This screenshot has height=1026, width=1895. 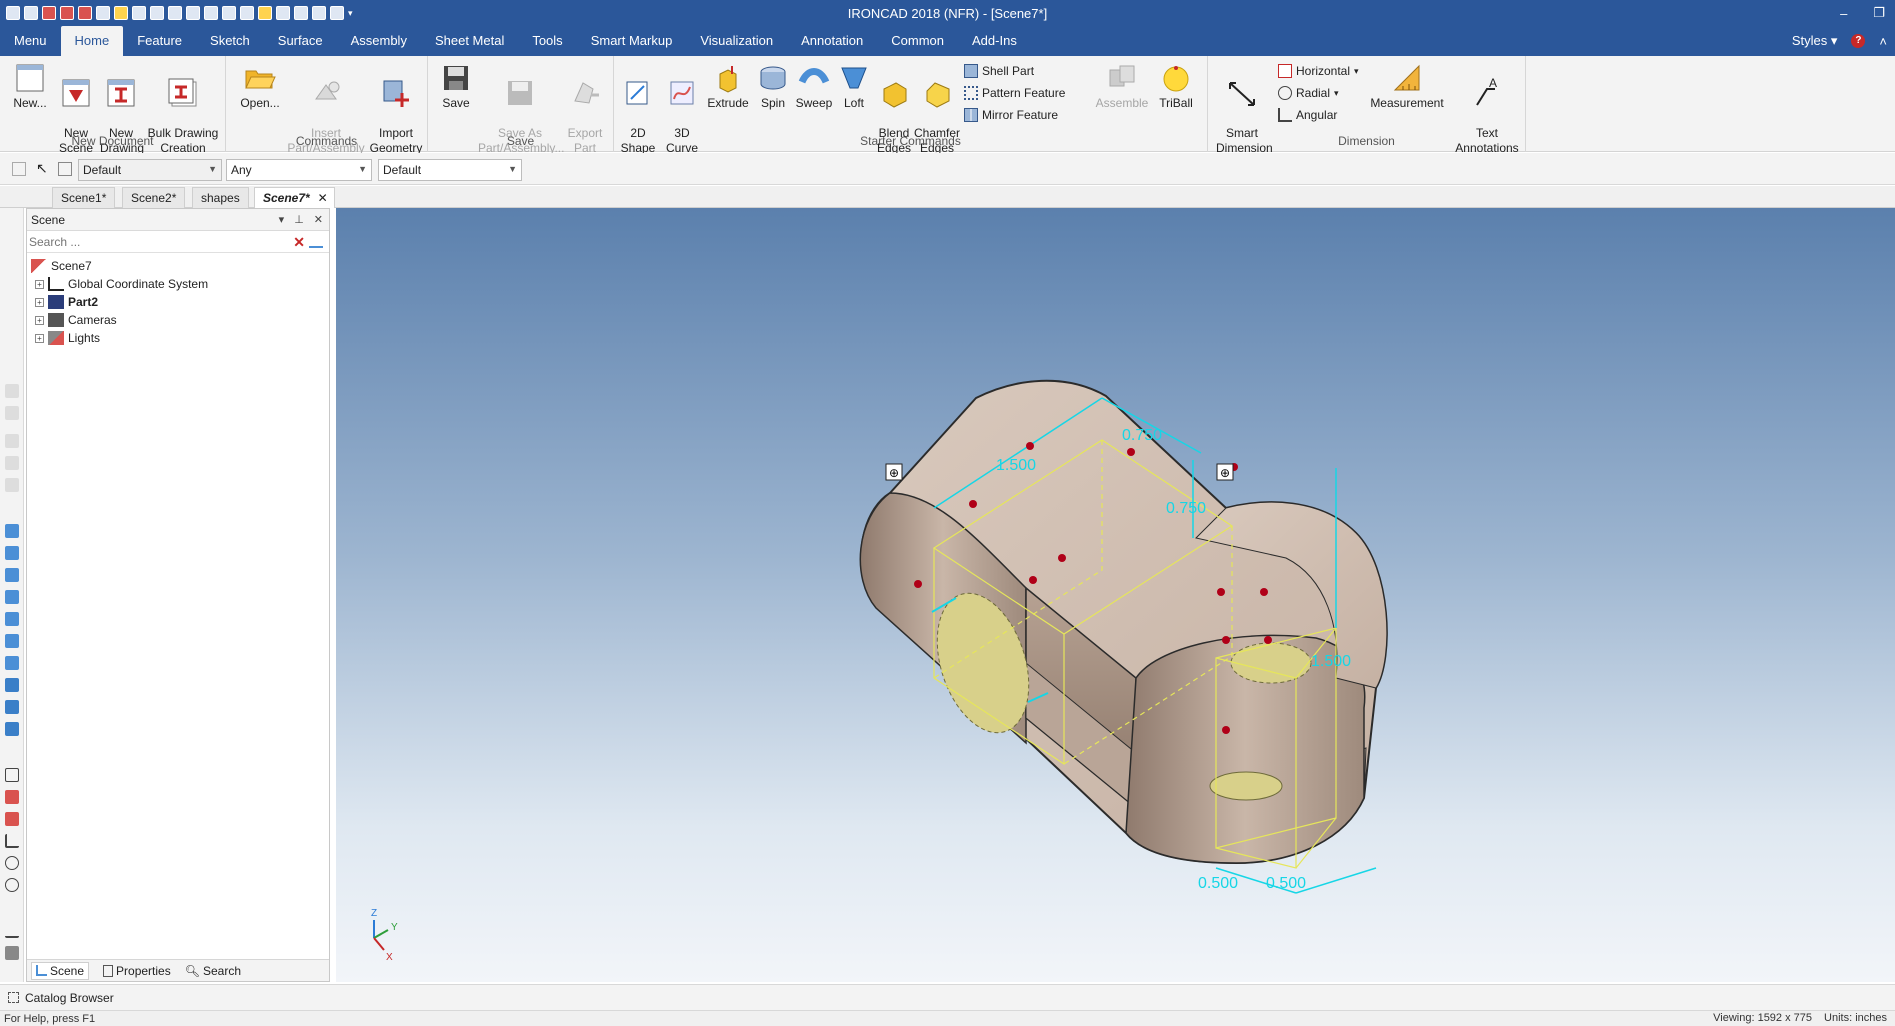 What do you see at coordinates (213, 971) in the screenshot?
I see `footer-tab-search: 🔍︎ Search` at bounding box center [213, 971].